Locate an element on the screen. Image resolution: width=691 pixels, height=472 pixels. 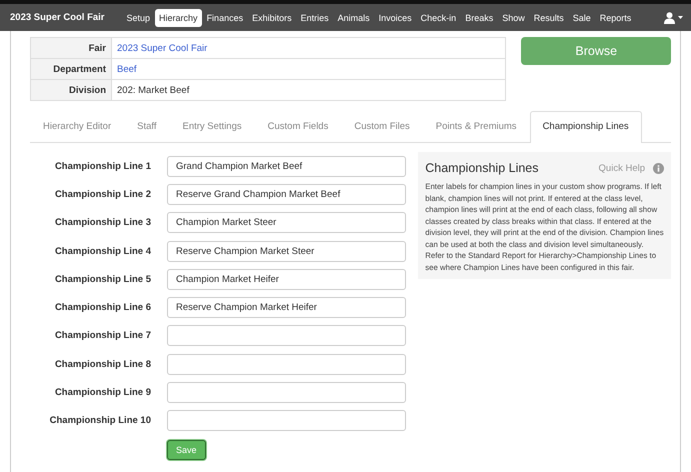
nav-item: Sale is located at coordinates (581, 17).